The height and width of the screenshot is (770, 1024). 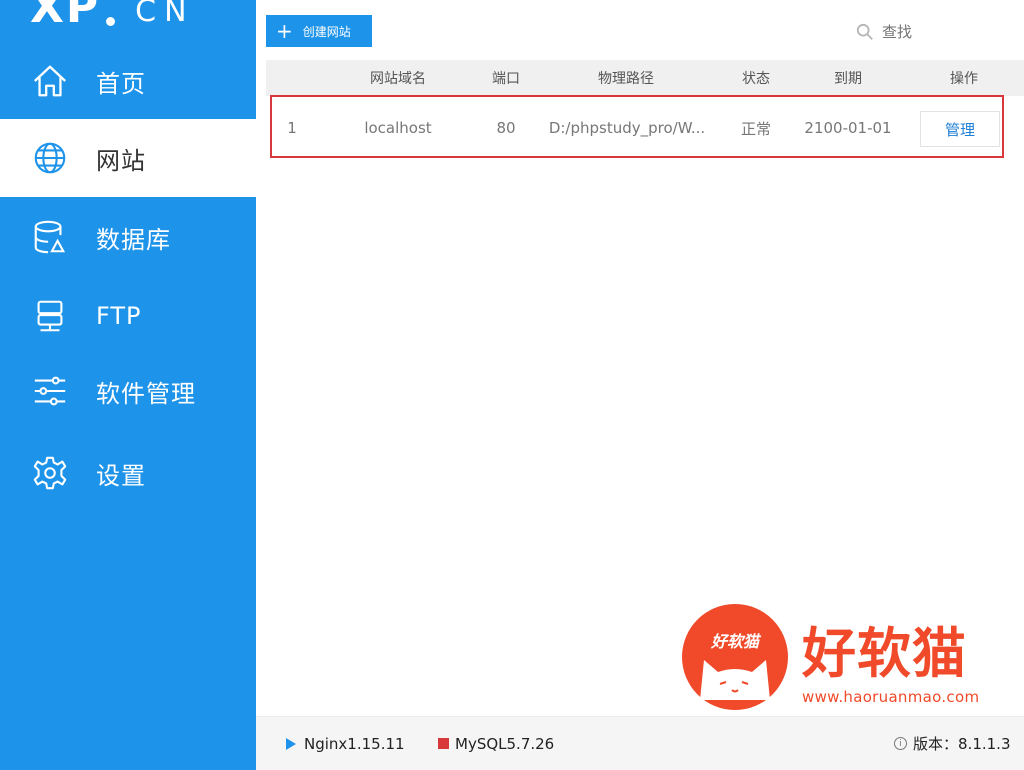 What do you see at coordinates (50, 473) in the screenshot?
I see `gear-icon` at bounding box center [50, 473].